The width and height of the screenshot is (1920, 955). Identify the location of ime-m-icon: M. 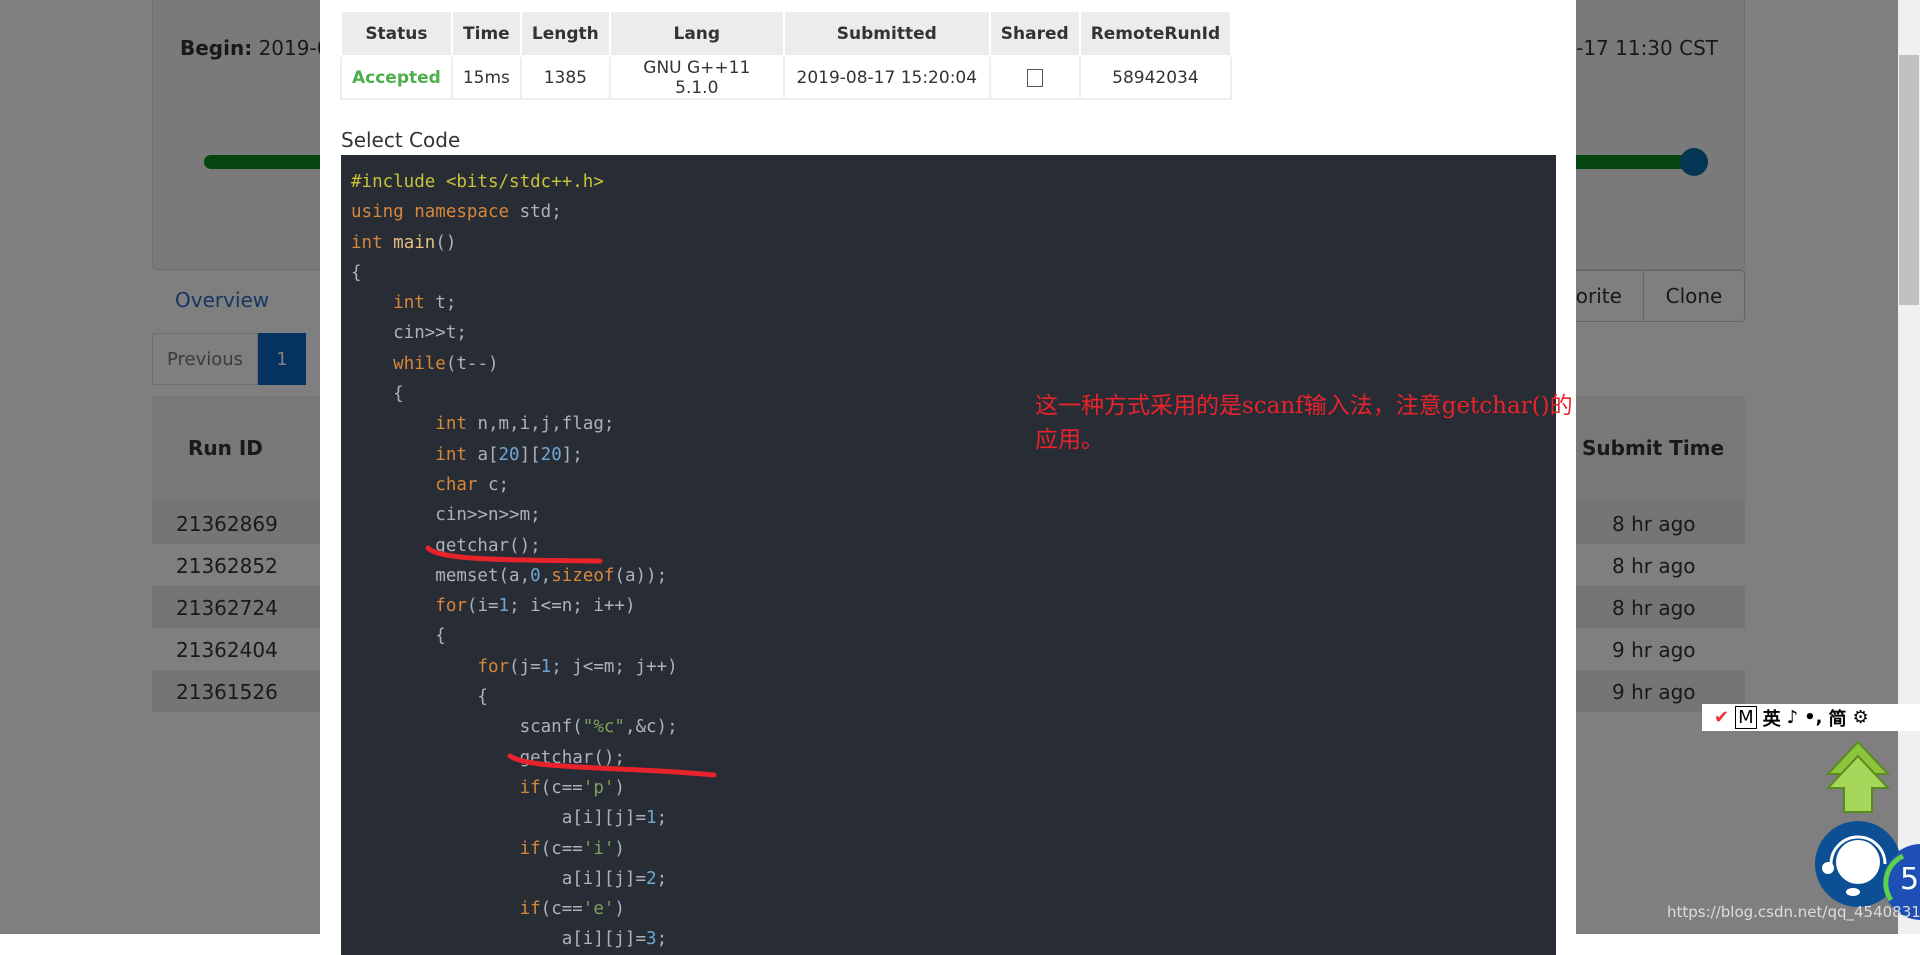
(1746, 717).